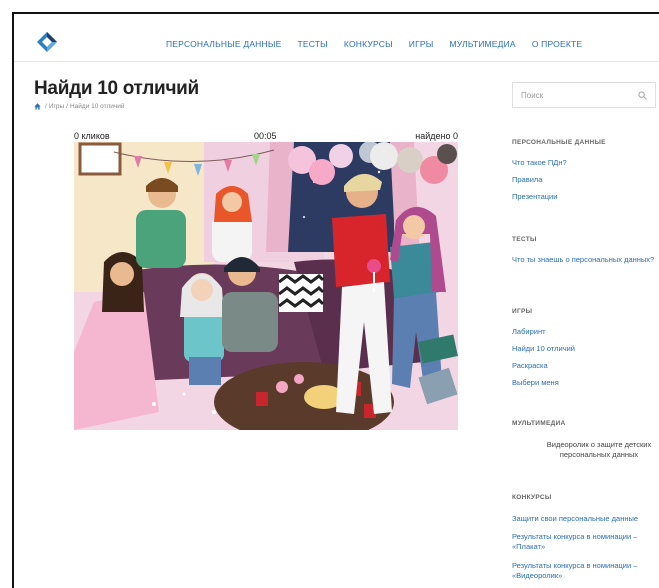  Describe the element at coordinates (97, 106) in the screenshot. I see `breadcrumb-current: Найди 10 отличий` at that location.